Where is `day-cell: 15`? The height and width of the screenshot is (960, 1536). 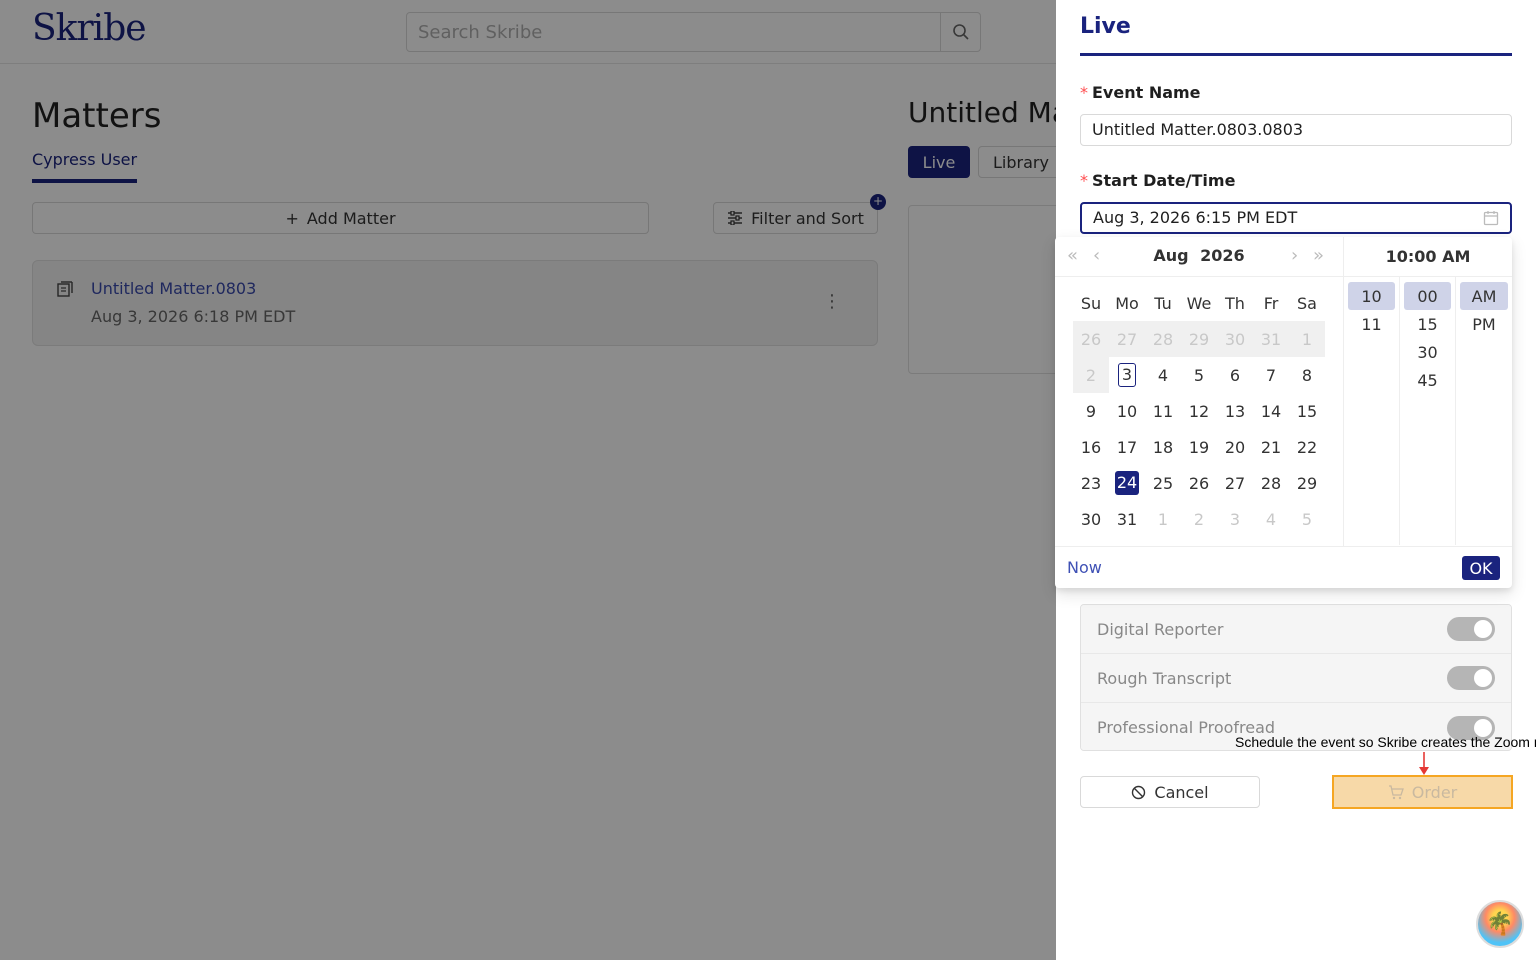 day-cell: 15 is located at coordinates (1307, 411).